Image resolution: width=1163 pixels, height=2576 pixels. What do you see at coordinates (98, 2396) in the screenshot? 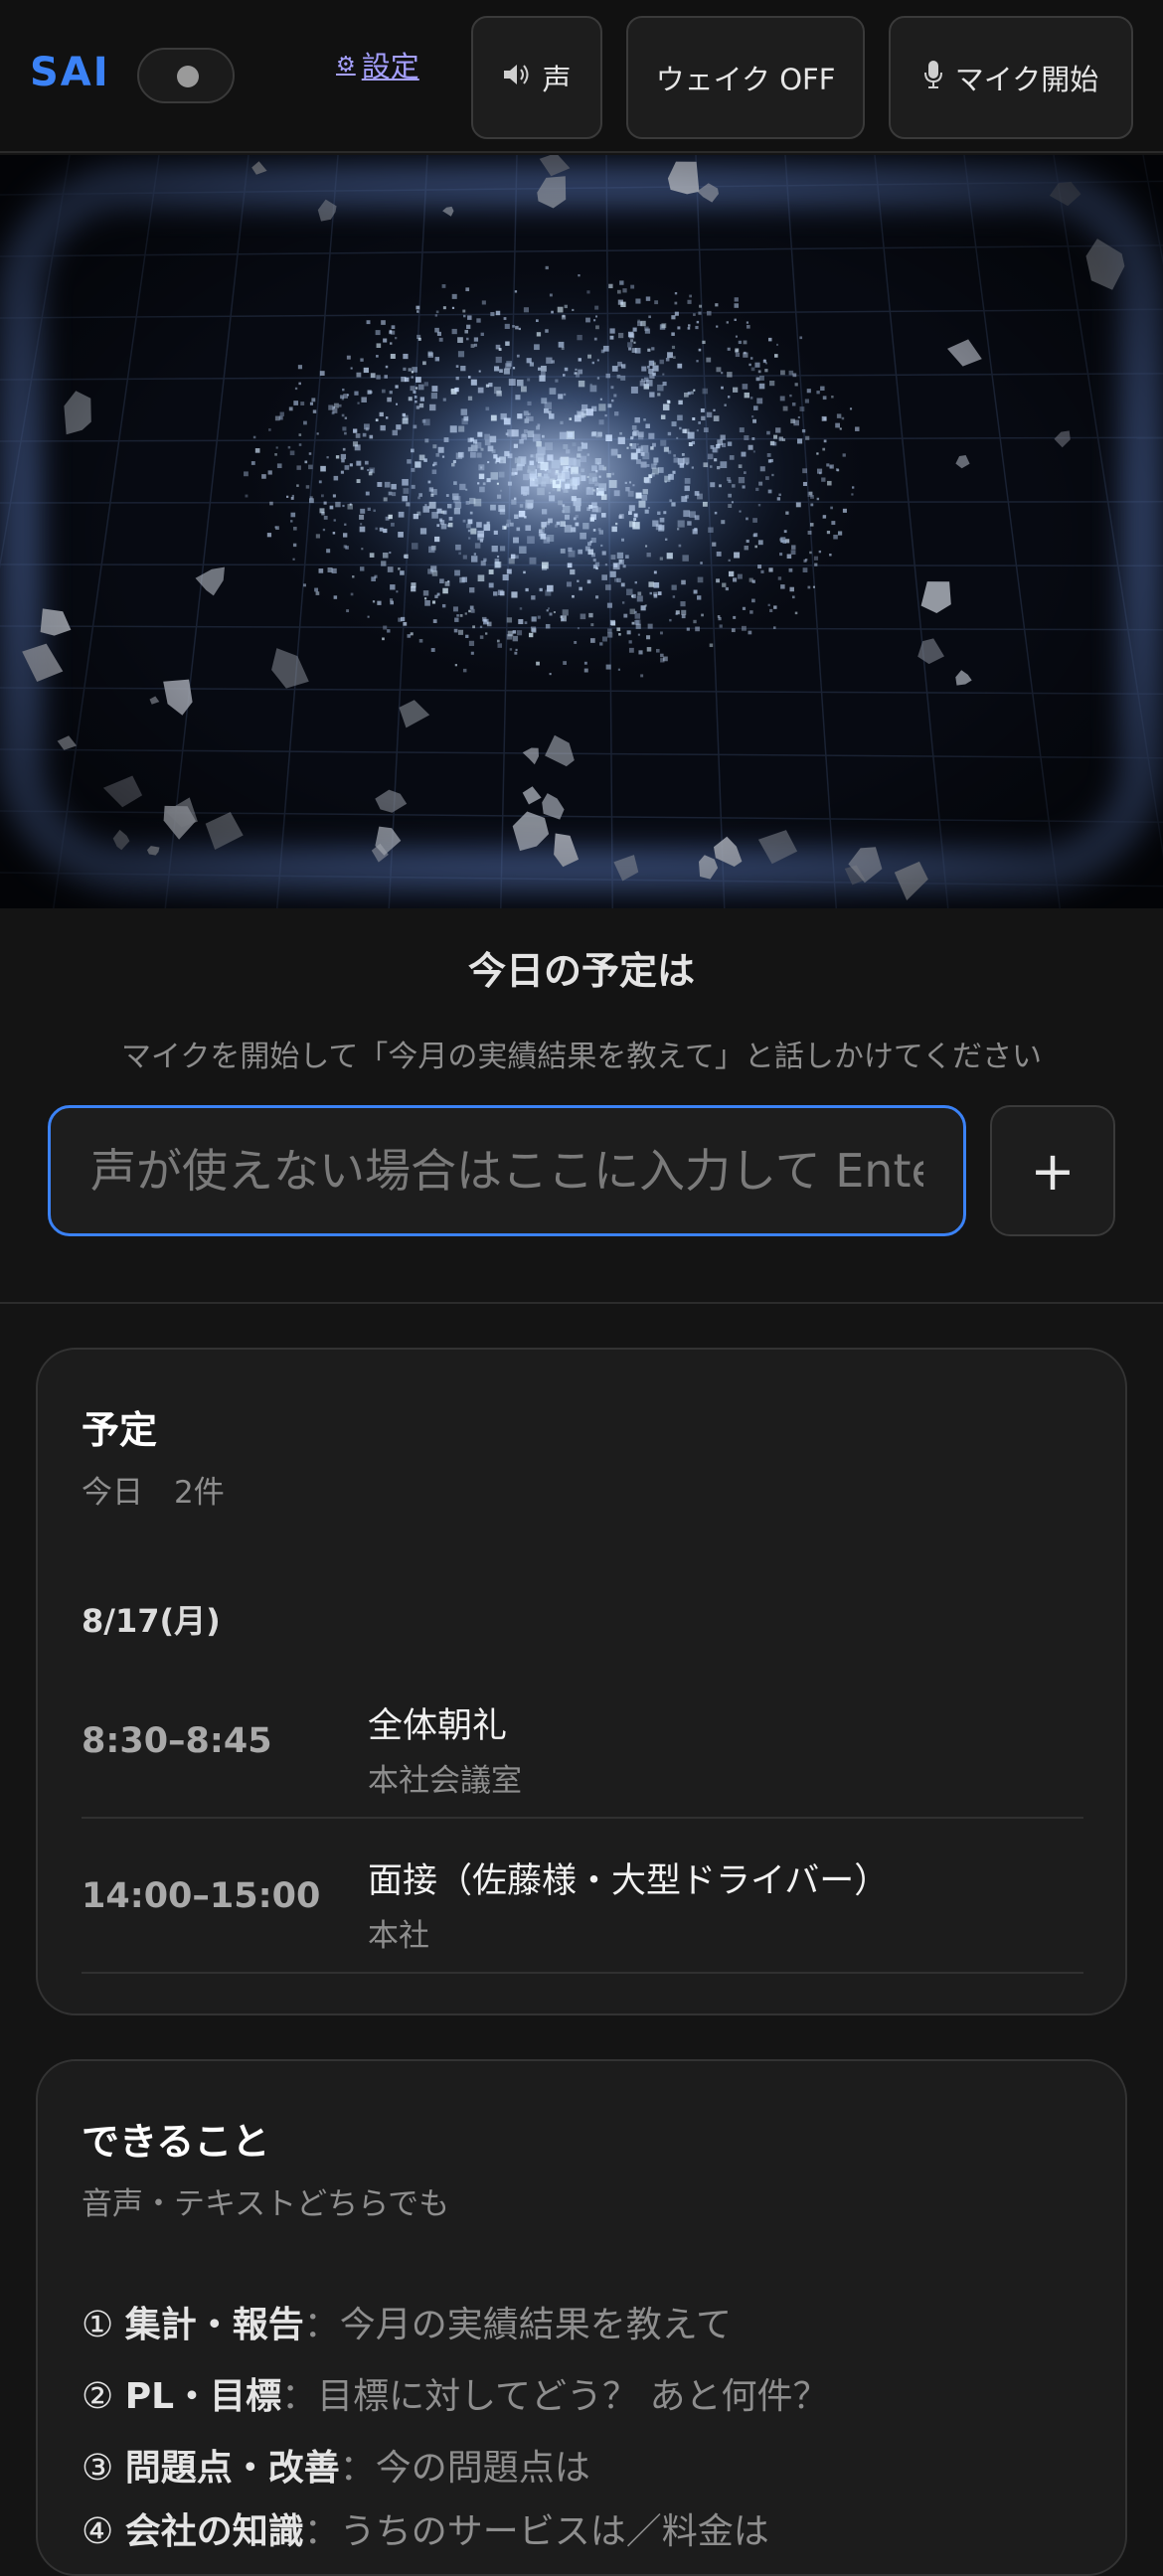
I see `ability-number: ②` at bounding box center [98, 2396].